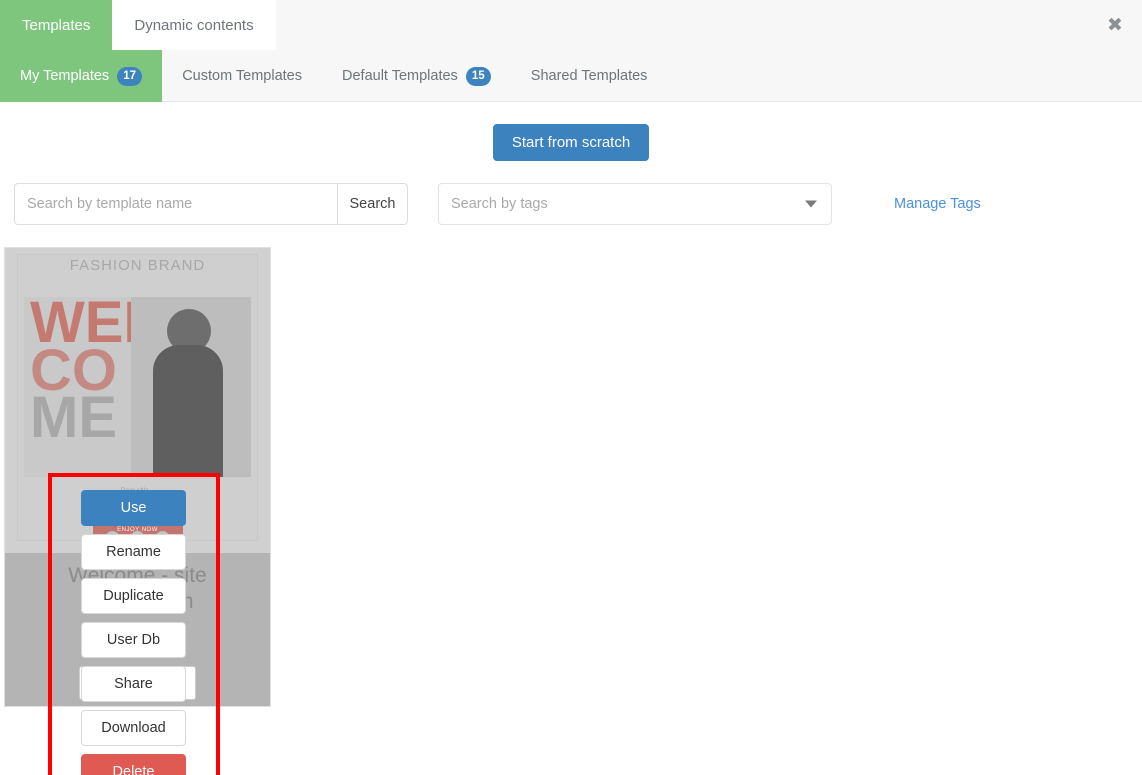  Describe the element at coordinates (175, 204) in the screenshot. I see `search-input` at that location.